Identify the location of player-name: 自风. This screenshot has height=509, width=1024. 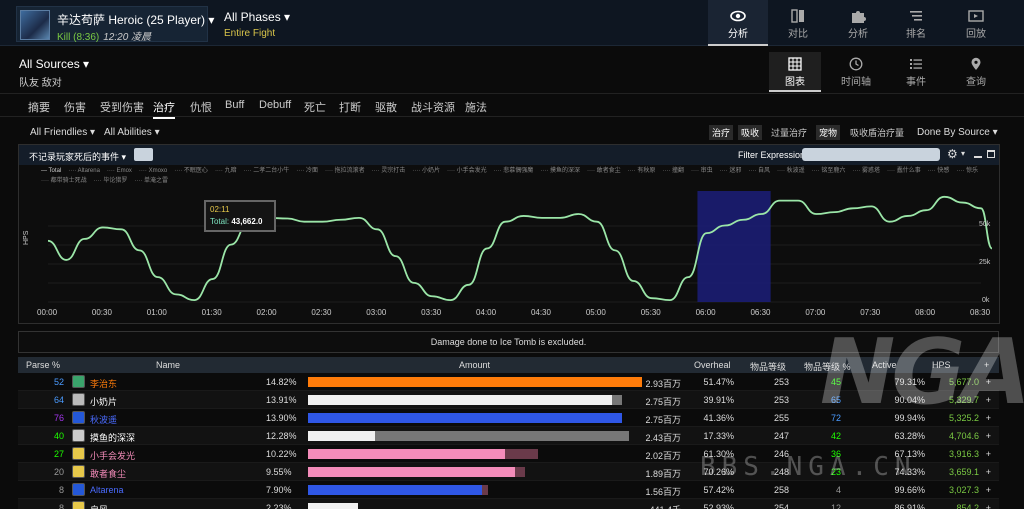
(99, 506).